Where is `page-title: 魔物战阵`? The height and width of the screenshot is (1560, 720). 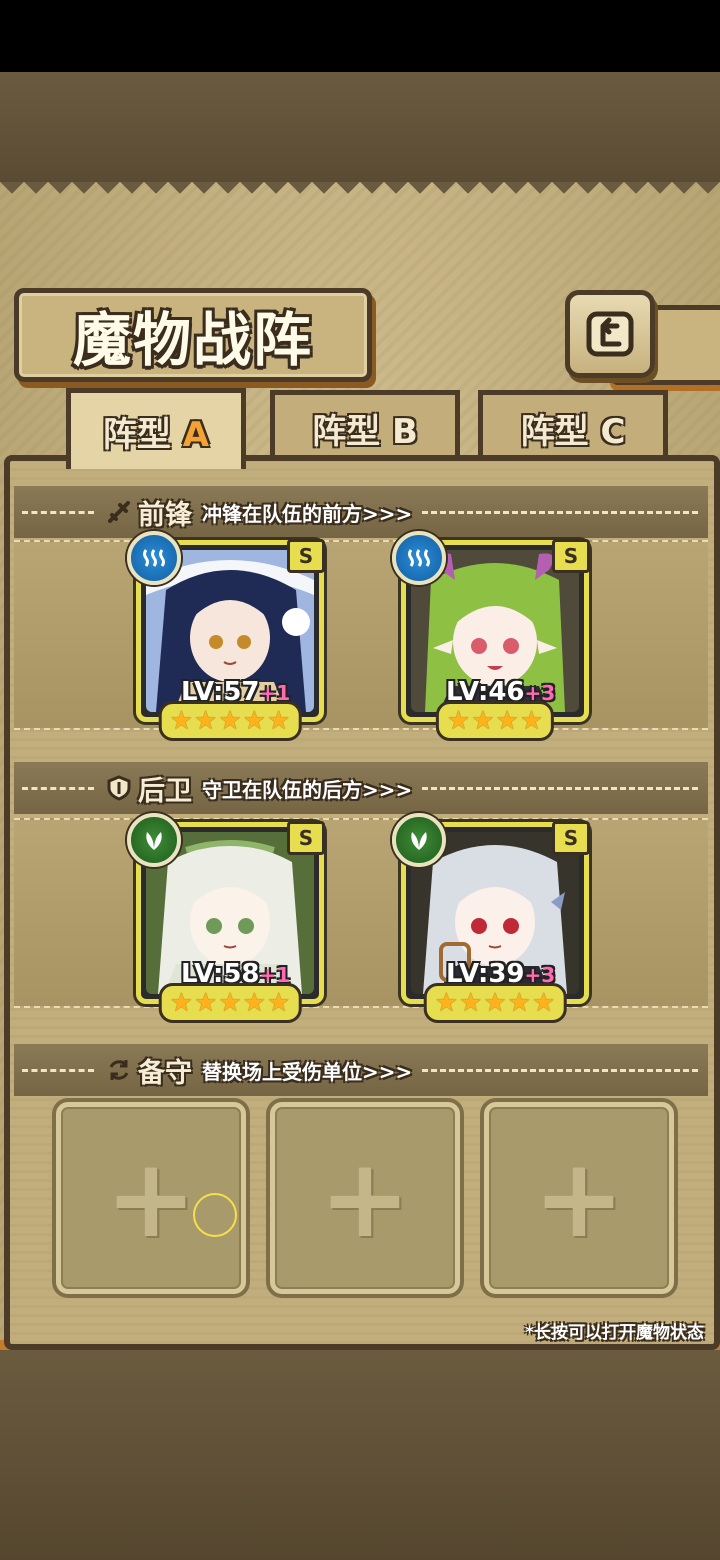 page-title: 魔物战阵 is located at coordinates (193, 335).